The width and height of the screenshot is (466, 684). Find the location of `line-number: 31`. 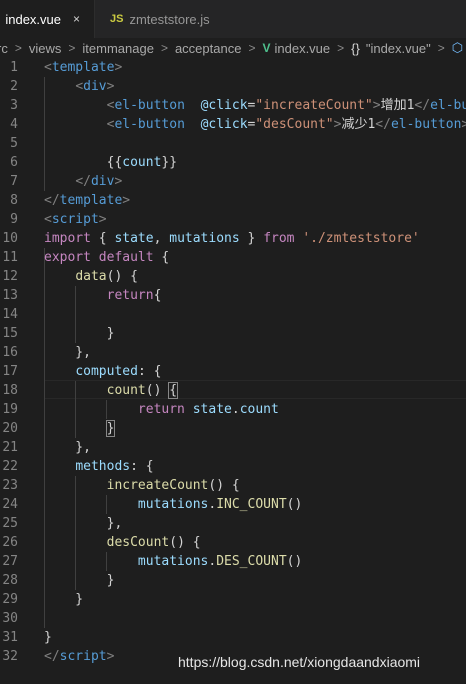

line-number: 31 is located at coordinates (10, 637).